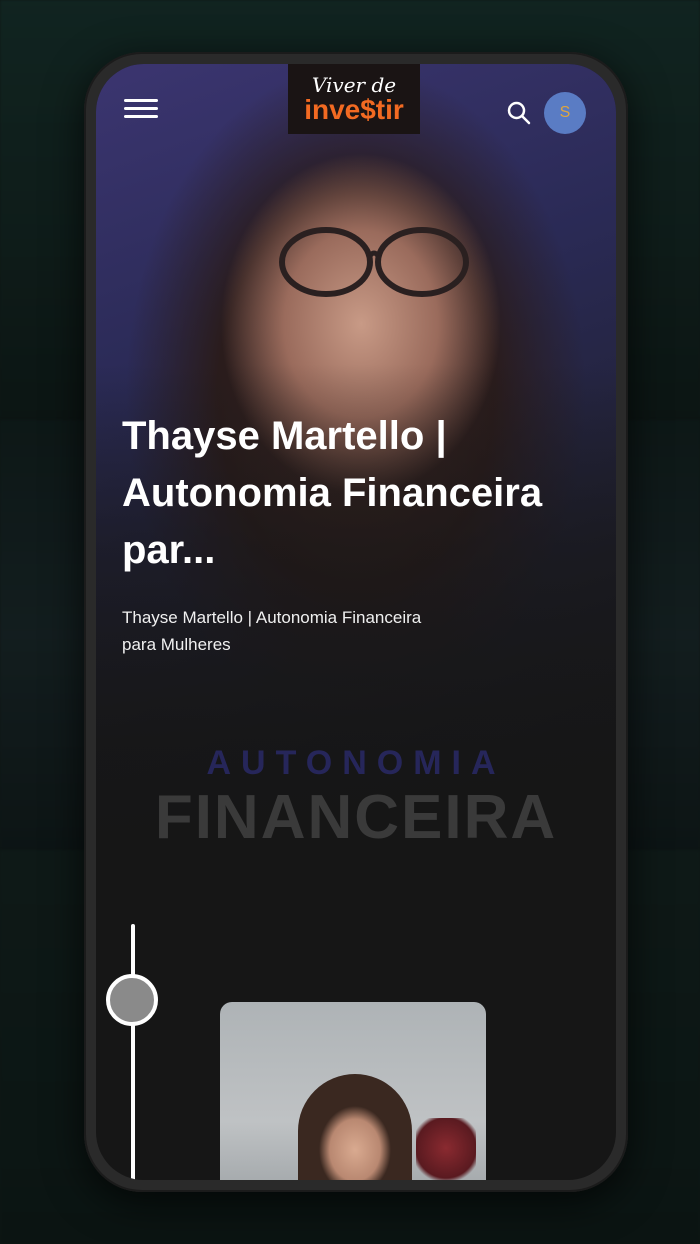  What do you see at coordinates (356, 817) in the screenshot?
I see `brand-word-financeira: FINANCEIRA` at bounding box center [356, 817].